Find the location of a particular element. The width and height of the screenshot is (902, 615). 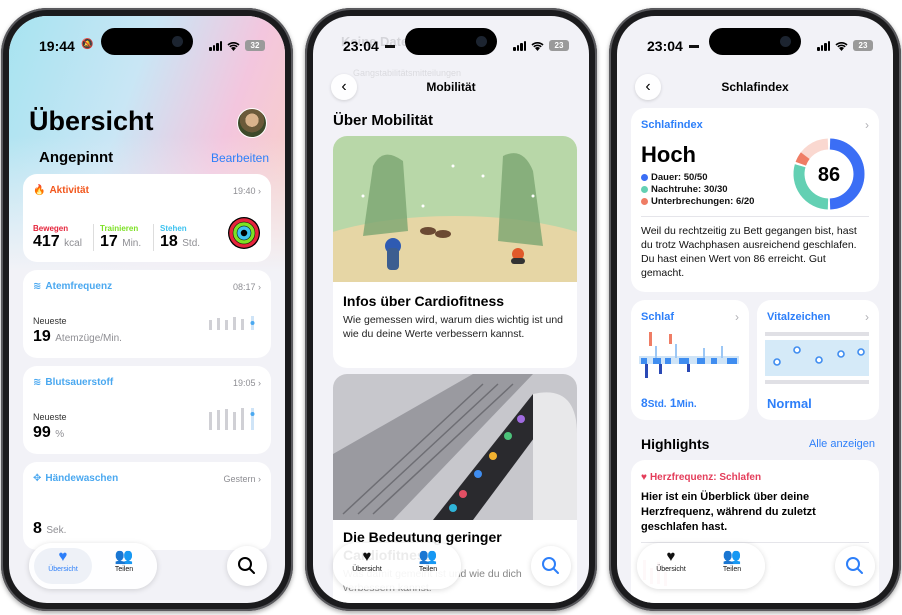

battery-icon: 23 is located at coordinates (863, 45).